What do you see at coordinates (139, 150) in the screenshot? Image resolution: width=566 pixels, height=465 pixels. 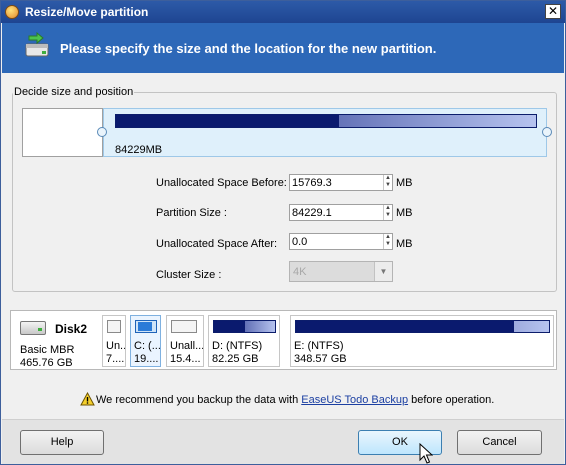 I see `partition-size-label: 84229MB` at bounding box center [139, 150].